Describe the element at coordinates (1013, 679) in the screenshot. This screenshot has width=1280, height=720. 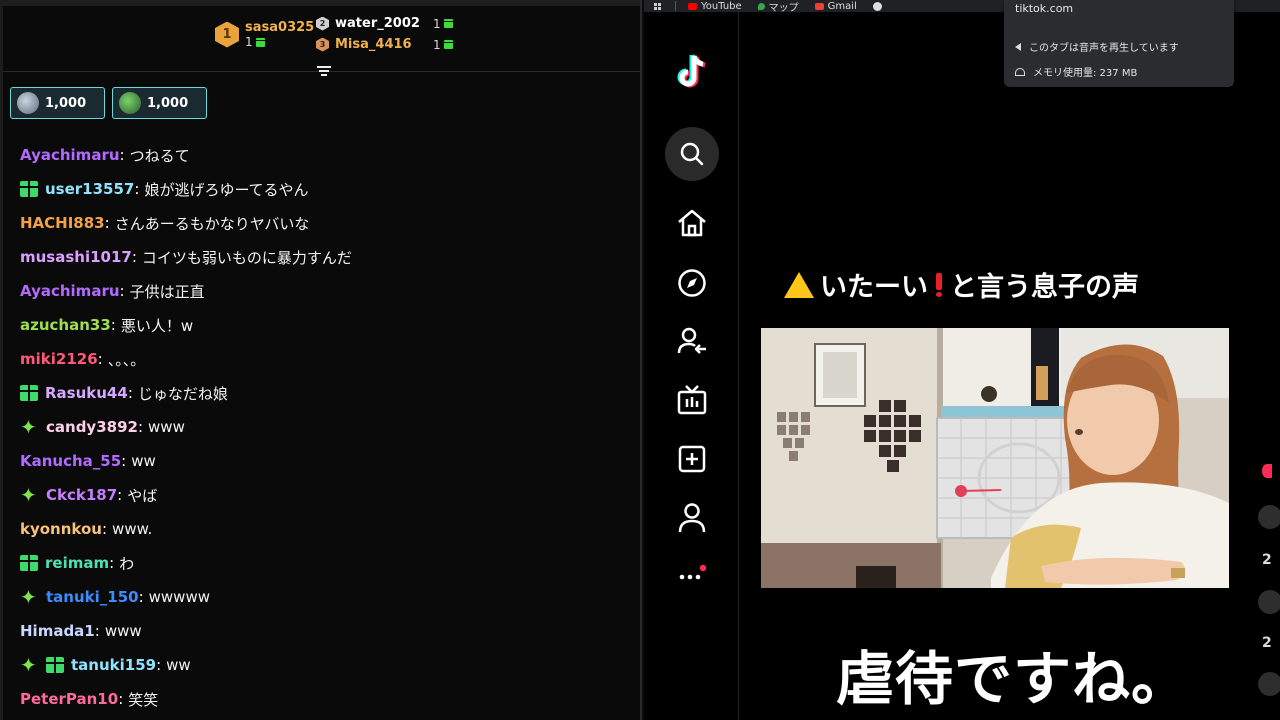
I see `video-caption-bottom: 虐待ですね。` at that location.